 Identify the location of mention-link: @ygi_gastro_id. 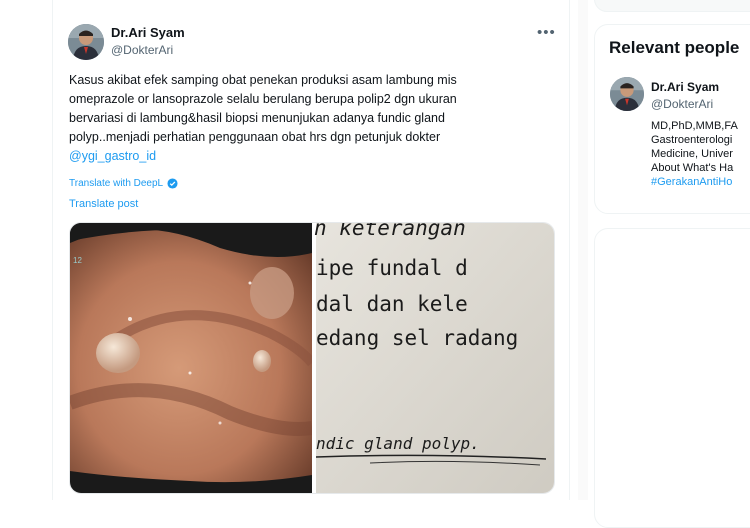
(314, 156).